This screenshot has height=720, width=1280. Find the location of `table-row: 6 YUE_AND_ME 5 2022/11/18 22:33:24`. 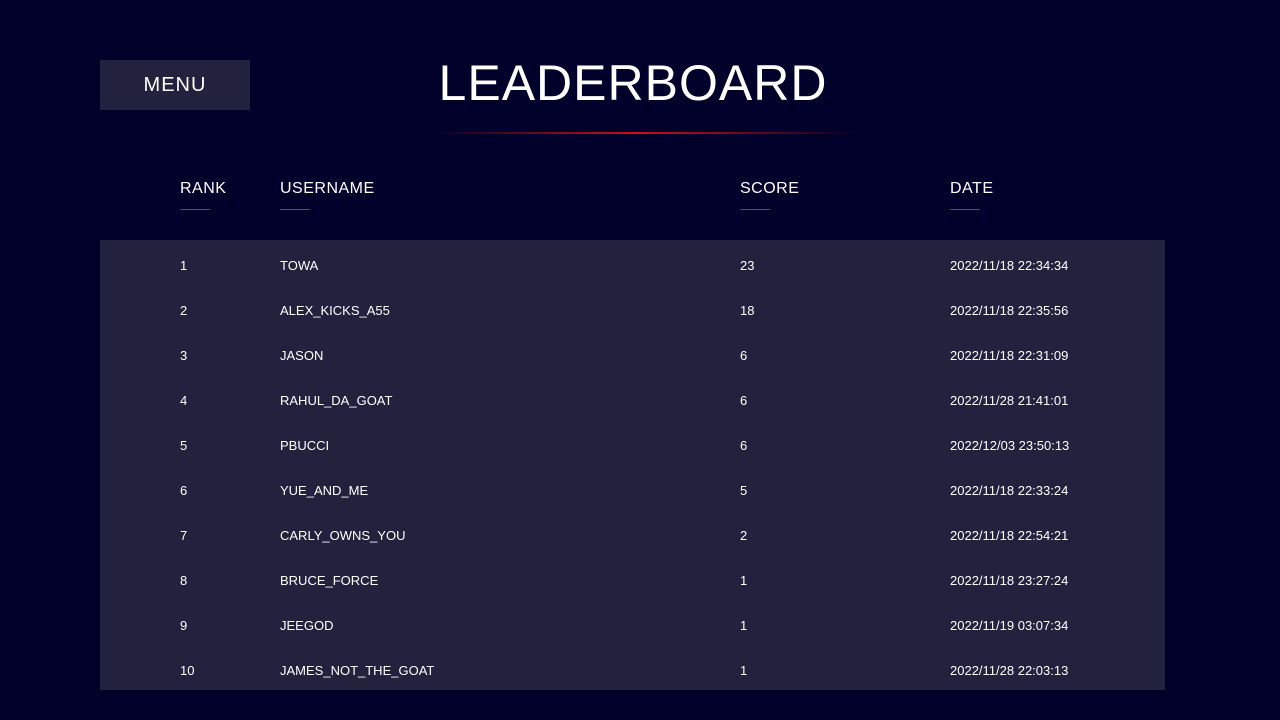

table-row: 6 YUE_AND_ME 5 2022/11/18 22:33:24 is located at coordinates (632, 487).